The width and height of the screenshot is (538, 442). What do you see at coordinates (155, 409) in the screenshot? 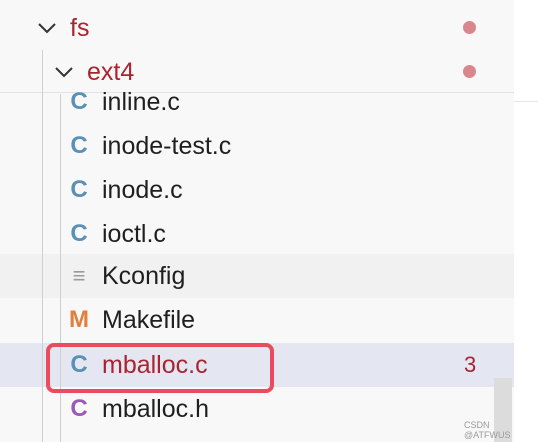
I see `file-label: mballoc.h` at bounding box center [155, 409].